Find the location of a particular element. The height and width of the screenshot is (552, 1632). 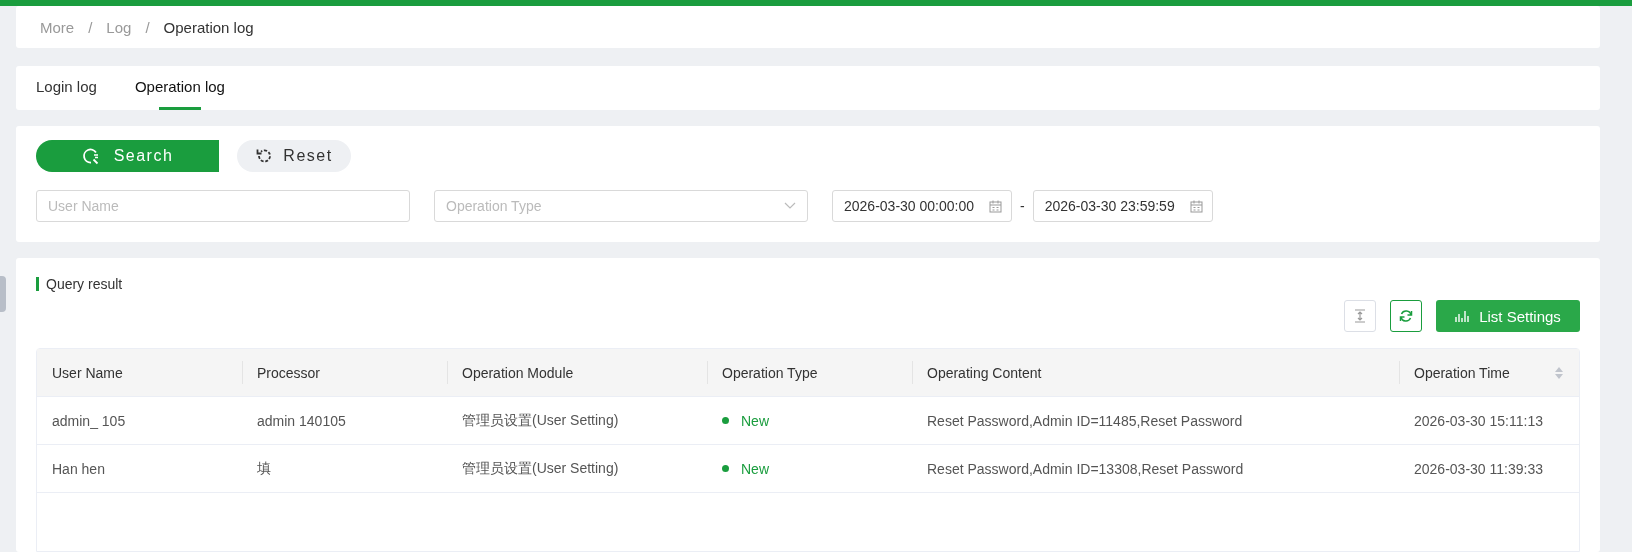

reset-icon is located at coordinates (264, 156).